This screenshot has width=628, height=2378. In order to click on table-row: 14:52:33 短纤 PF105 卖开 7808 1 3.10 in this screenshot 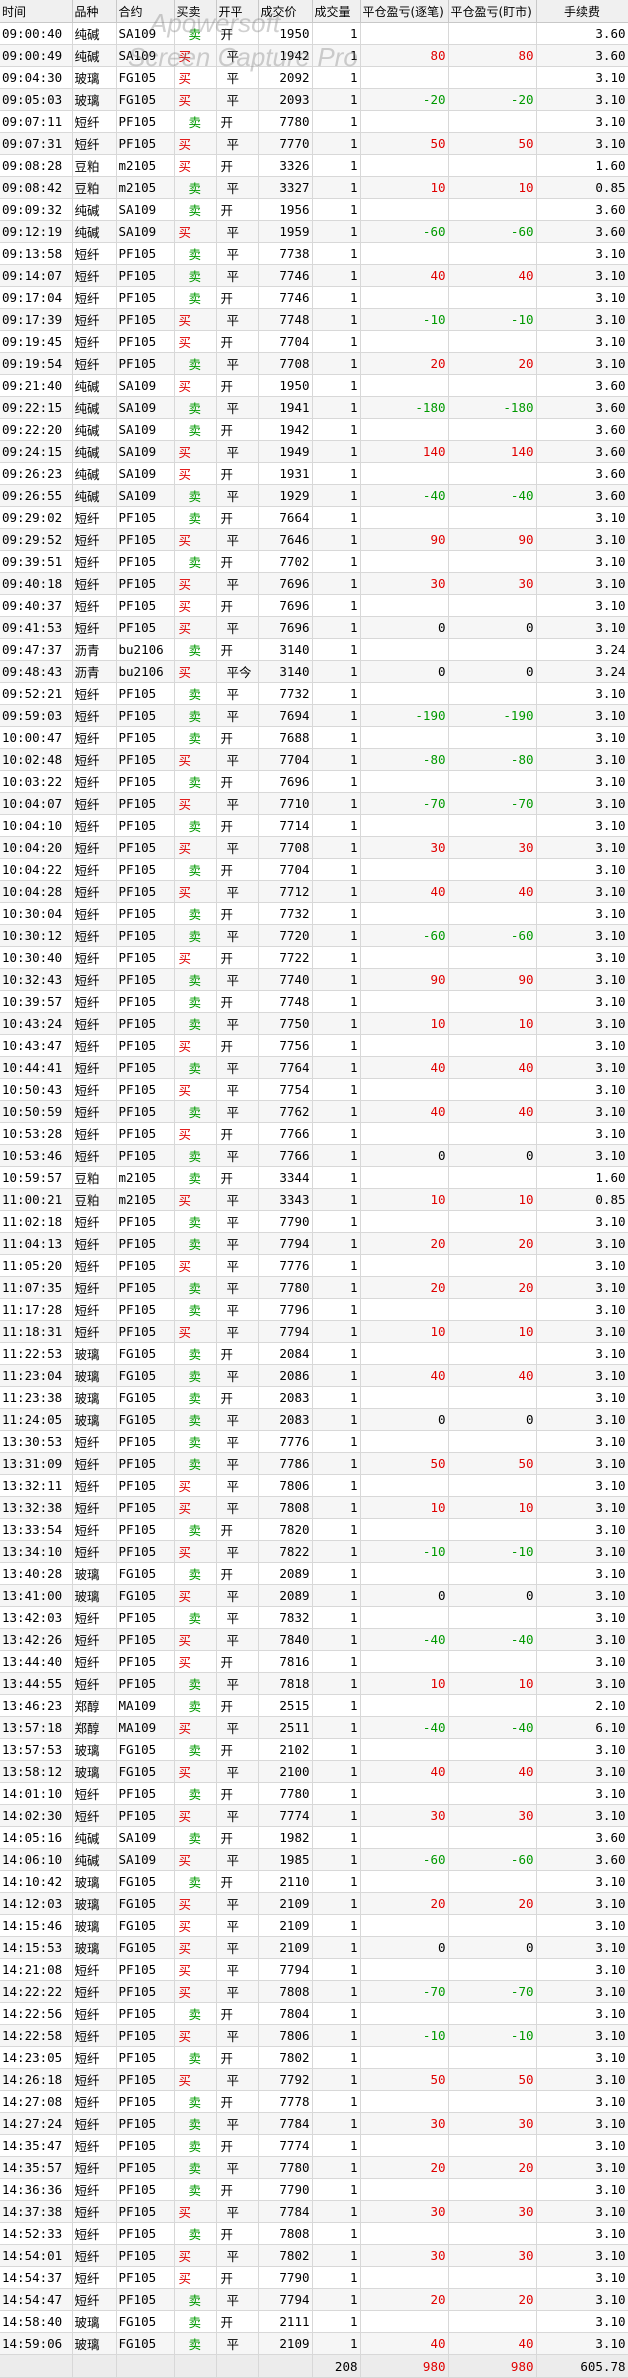, I will do `click(314, 2233)`.